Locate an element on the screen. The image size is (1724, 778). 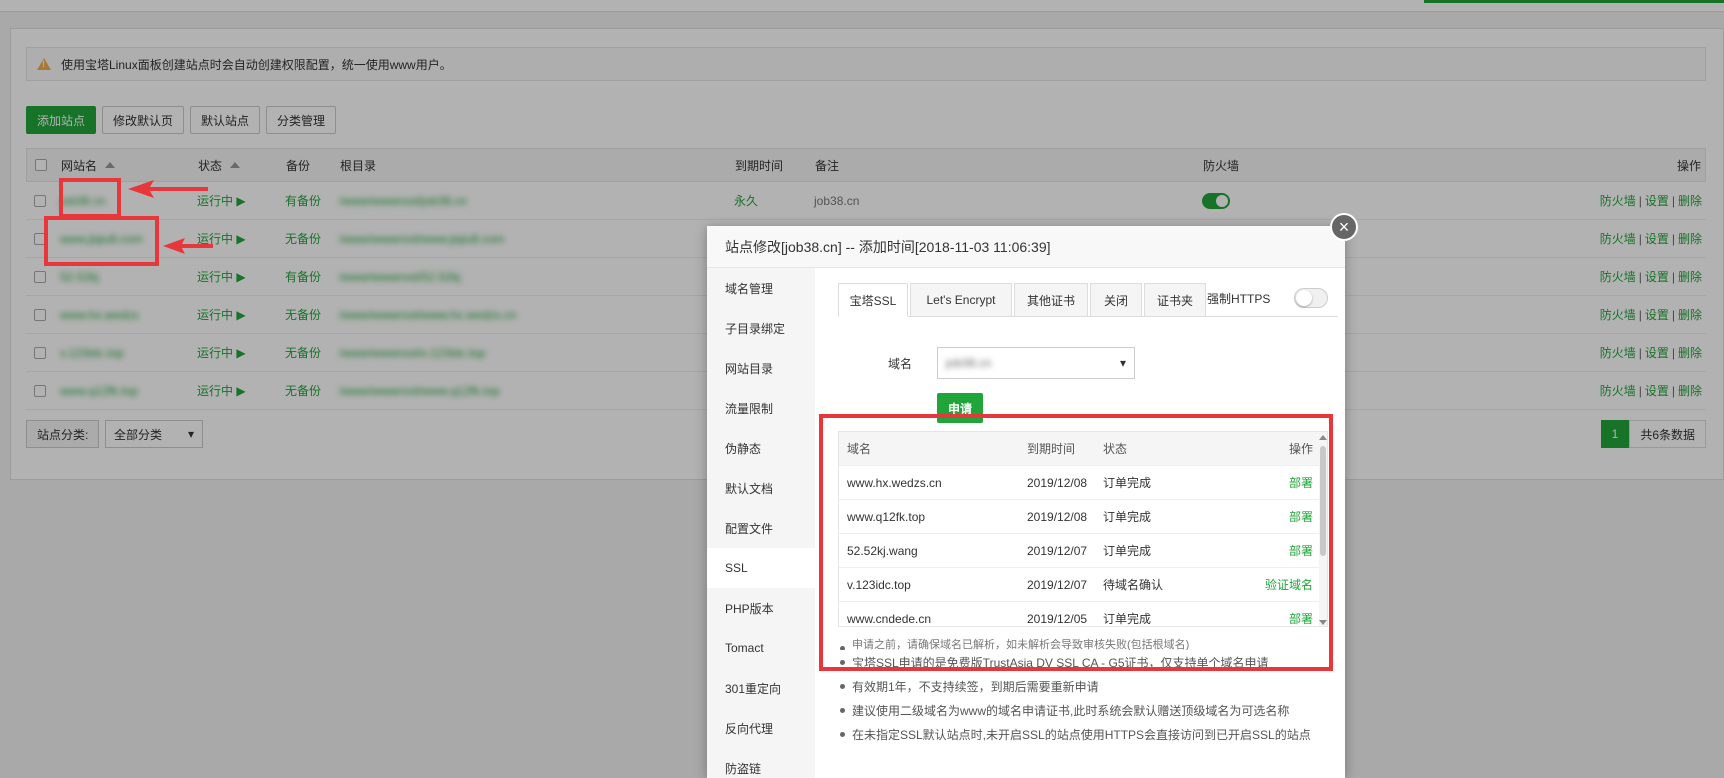
domain-select: job38.cn ▾ is located at coordinates (1036, 363).